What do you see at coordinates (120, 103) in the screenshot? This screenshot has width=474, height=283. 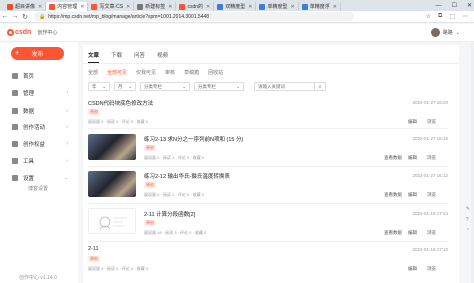 I see `article-title: CSDN代码块底色修改方法` at bounding box center [120, 103].